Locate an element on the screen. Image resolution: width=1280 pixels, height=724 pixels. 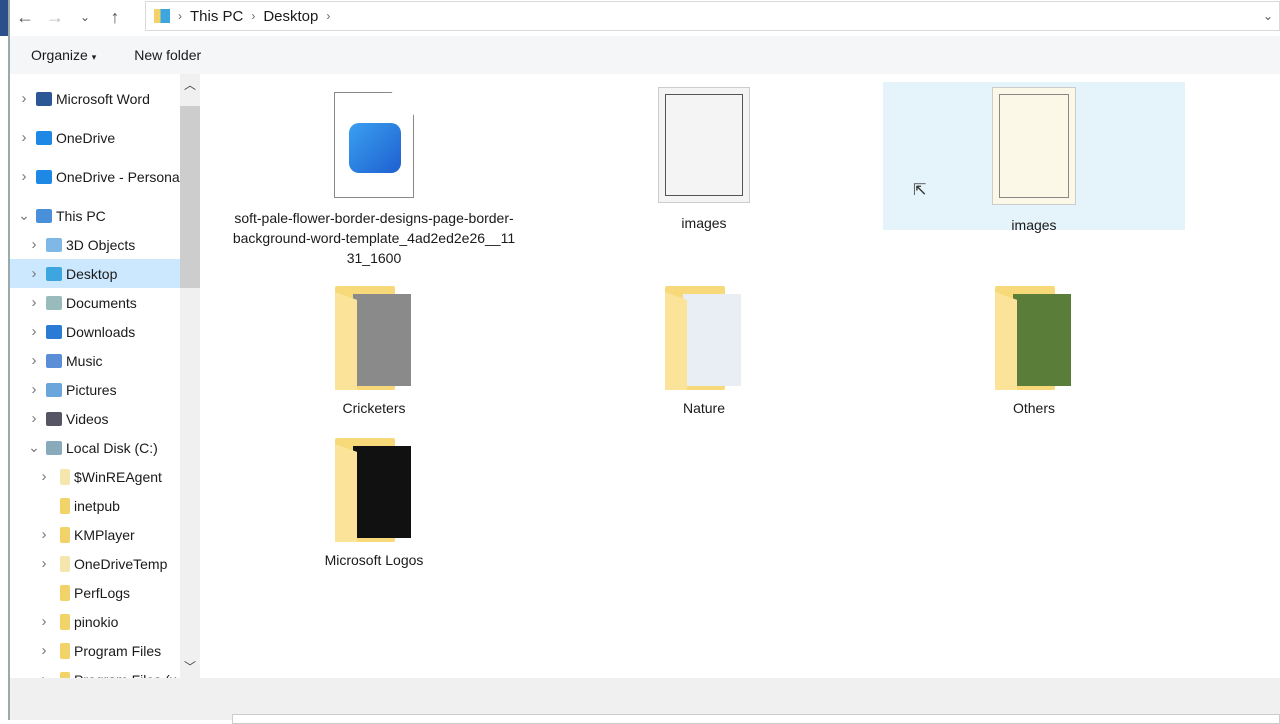
nav-item: PerfLogs is located at coordinates (95, 592).